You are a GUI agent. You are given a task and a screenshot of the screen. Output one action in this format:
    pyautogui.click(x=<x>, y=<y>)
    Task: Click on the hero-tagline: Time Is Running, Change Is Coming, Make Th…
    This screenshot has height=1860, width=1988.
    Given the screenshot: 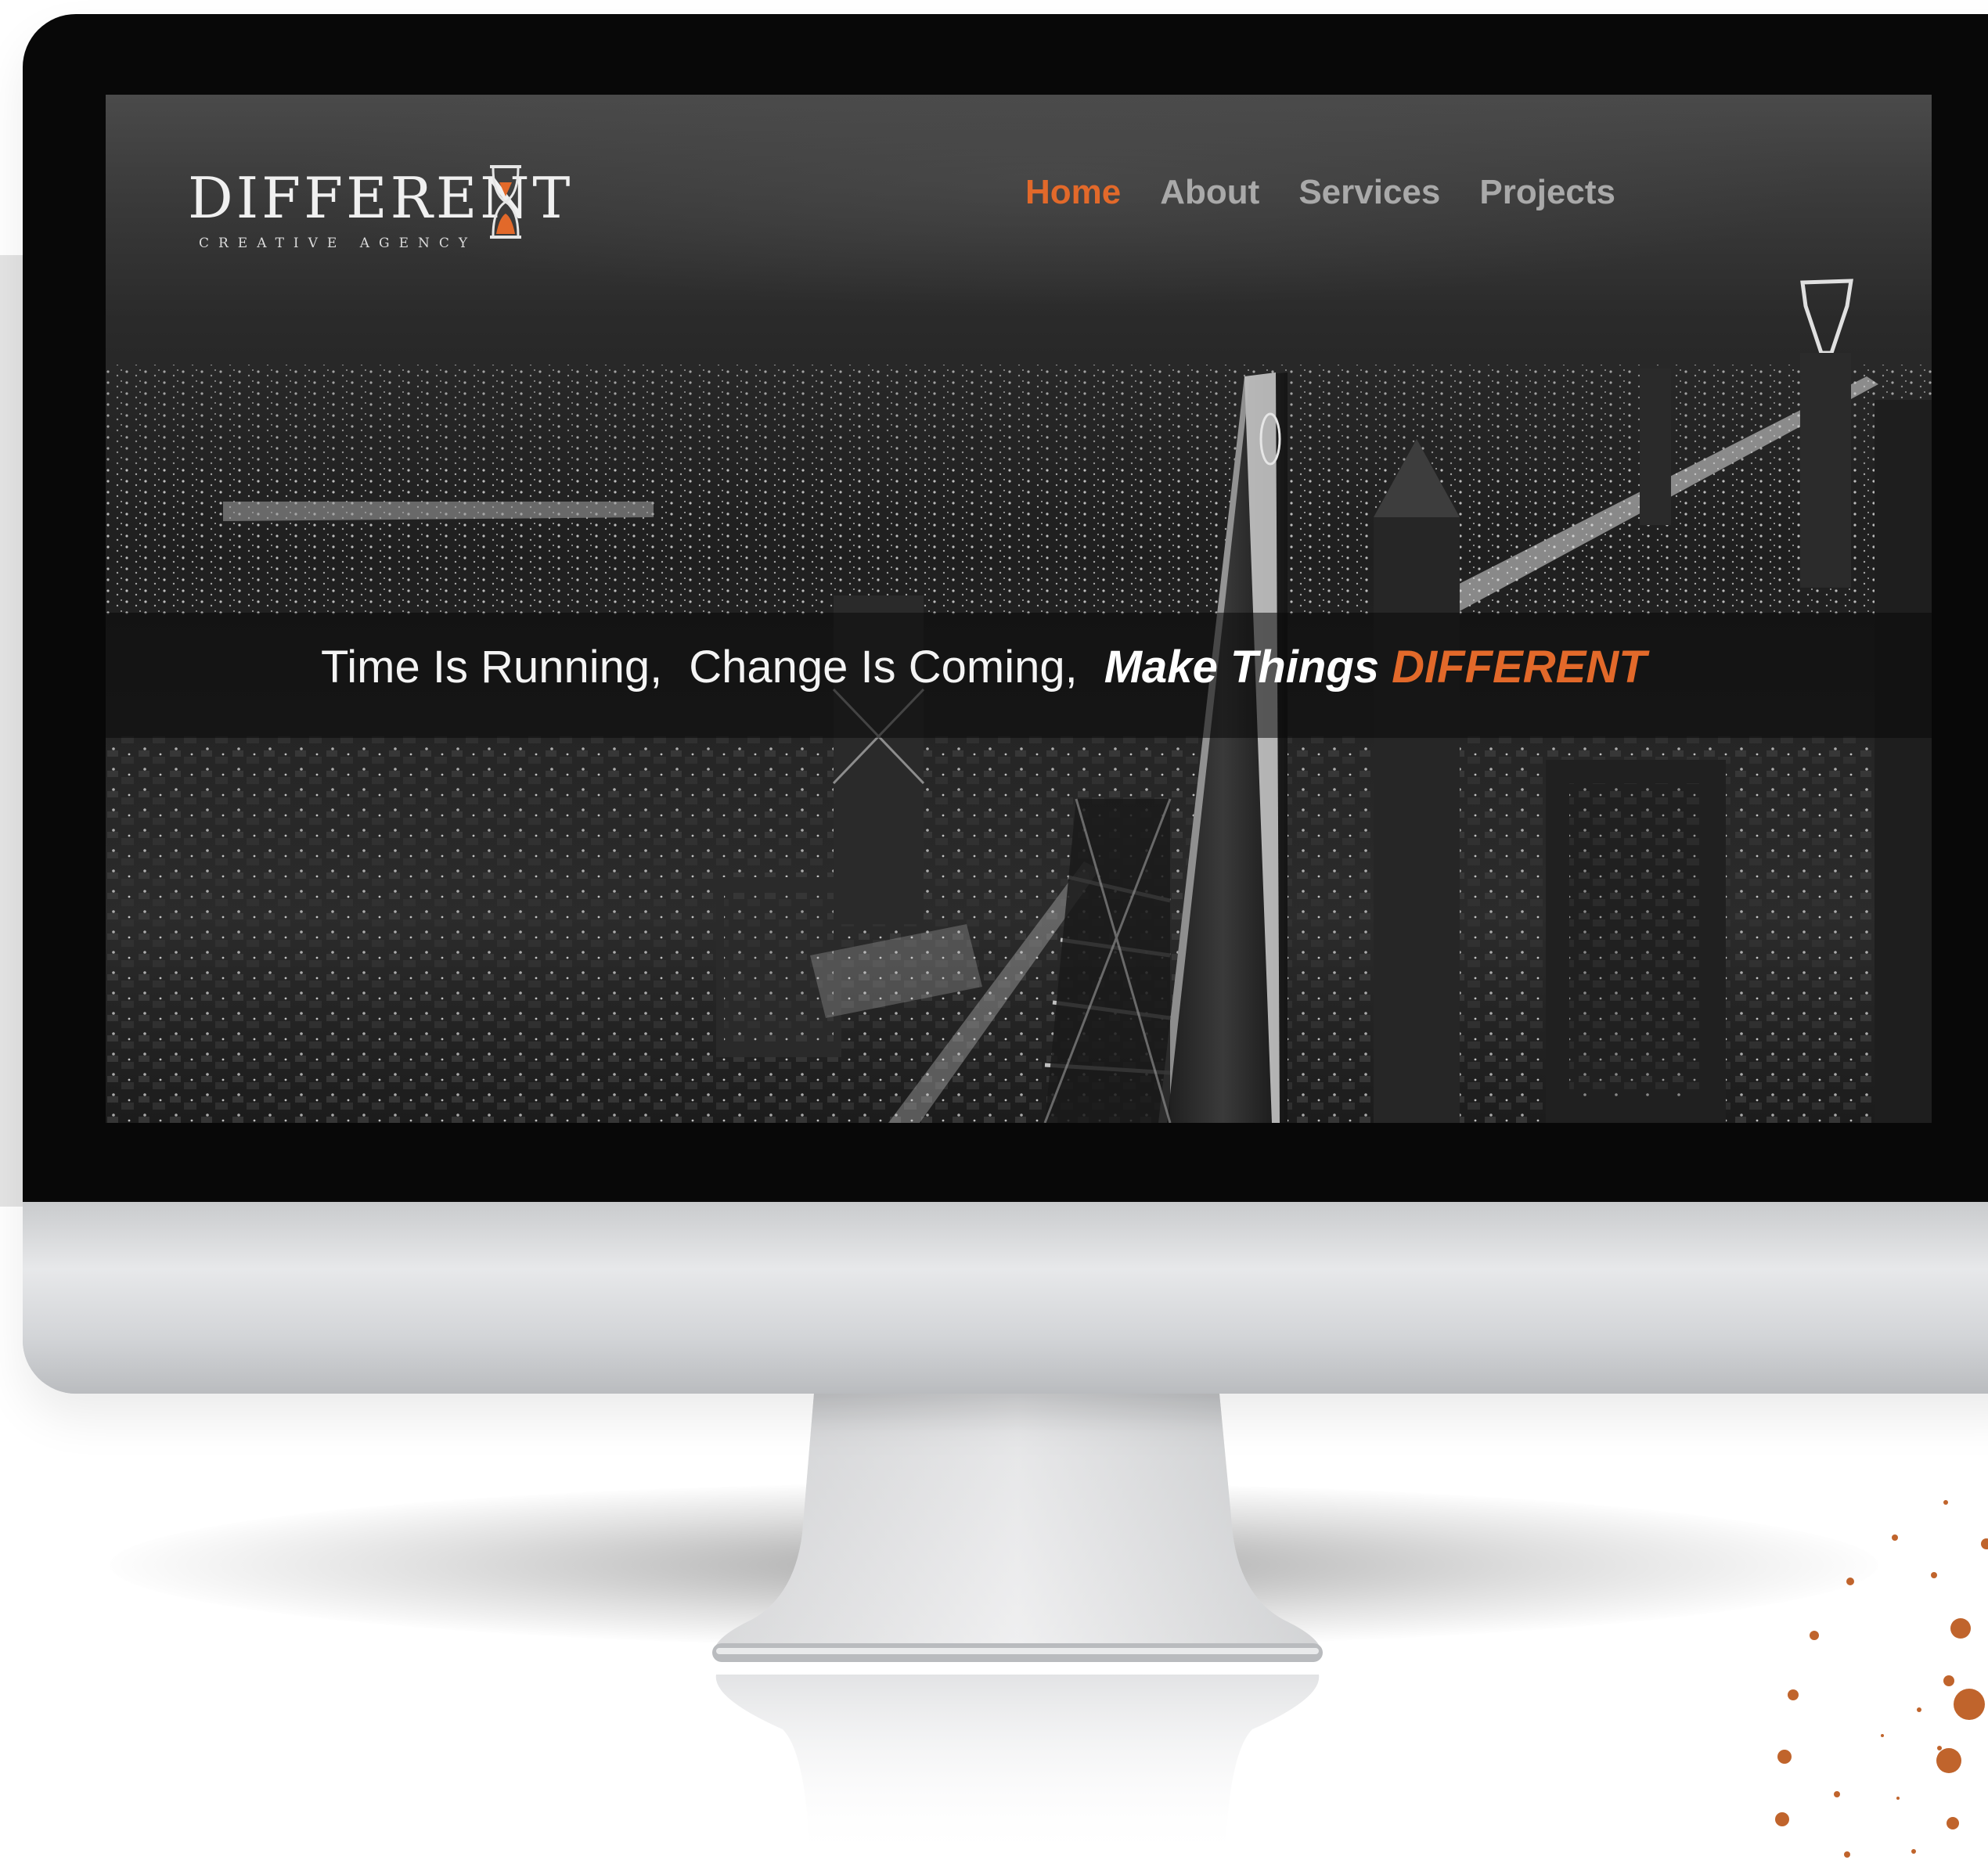 What is the action you would take?
    pyautogui.click(x=984, y=667)
    